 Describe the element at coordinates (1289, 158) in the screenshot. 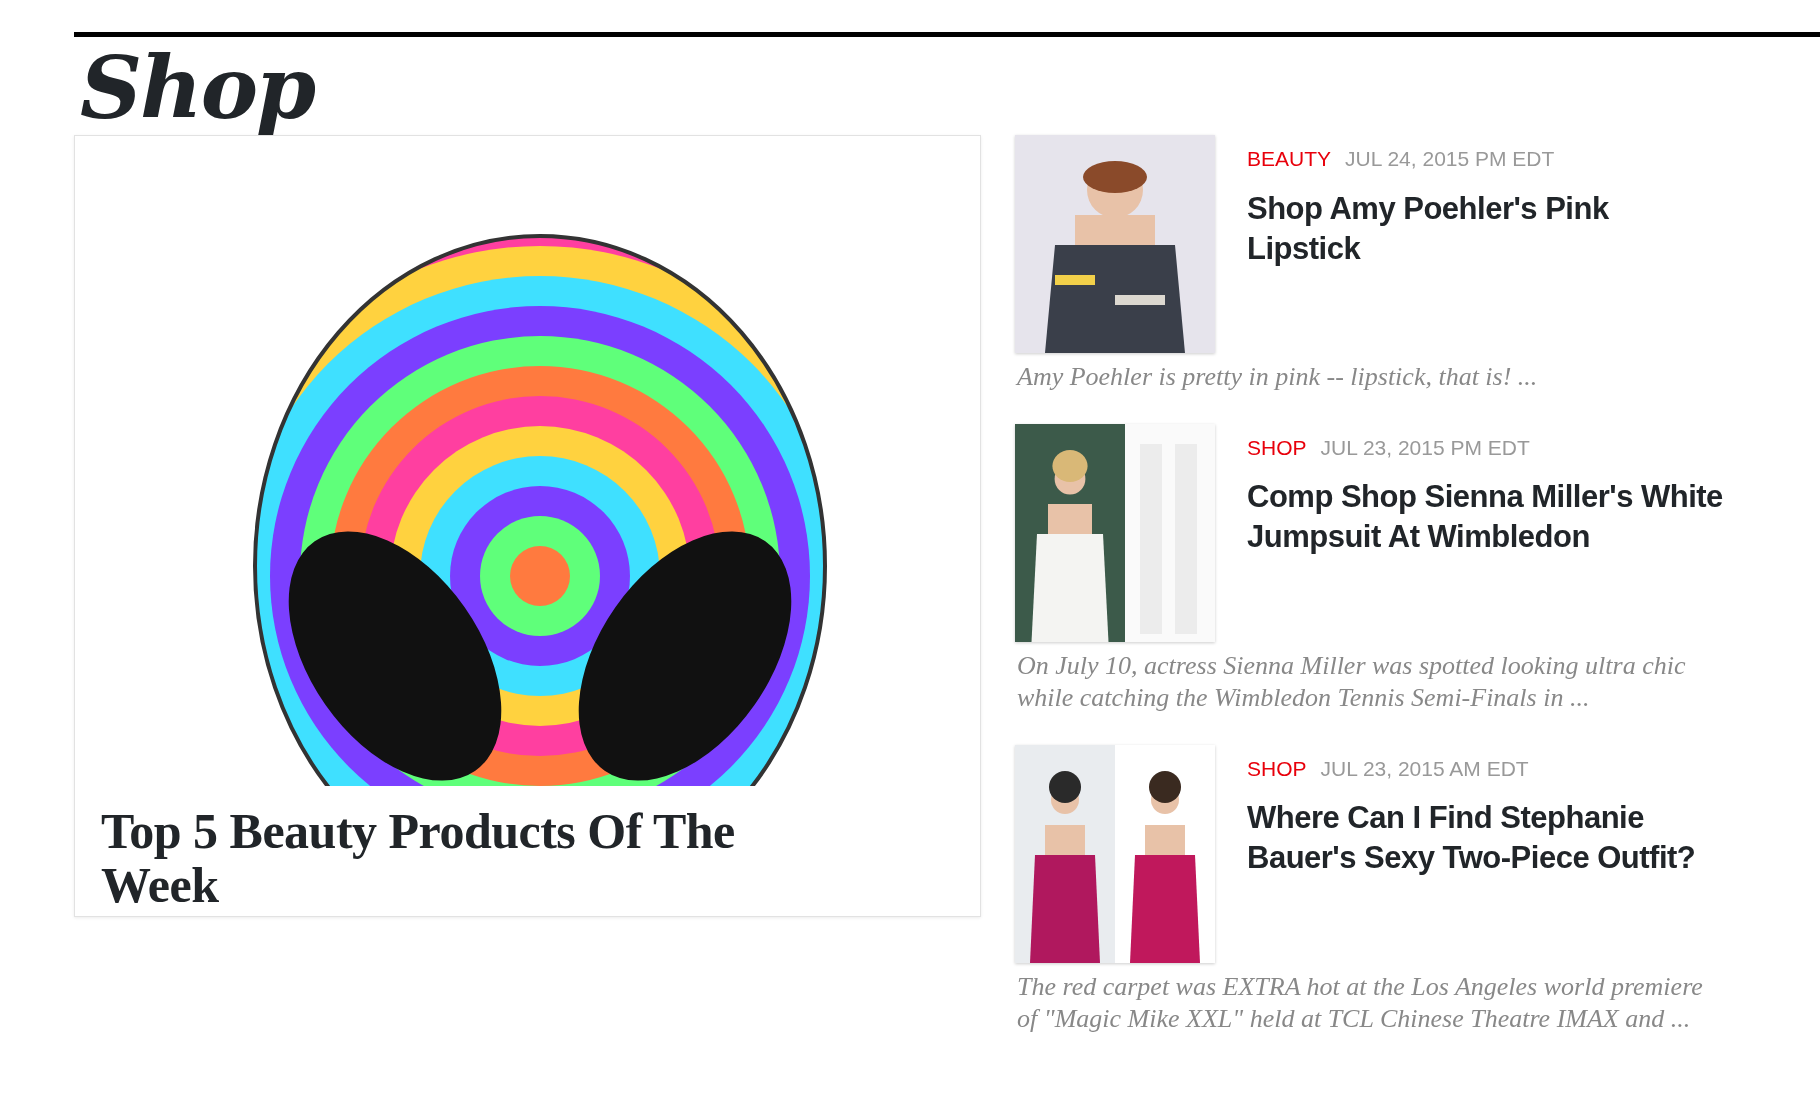

I see `category-link: BEAUTY` at that location.